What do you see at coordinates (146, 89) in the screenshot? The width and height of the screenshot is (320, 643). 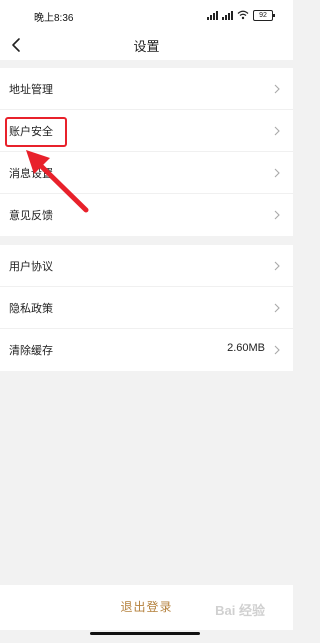 I see `settings-row-address: 地址管理` at bounding box center [146, 89].